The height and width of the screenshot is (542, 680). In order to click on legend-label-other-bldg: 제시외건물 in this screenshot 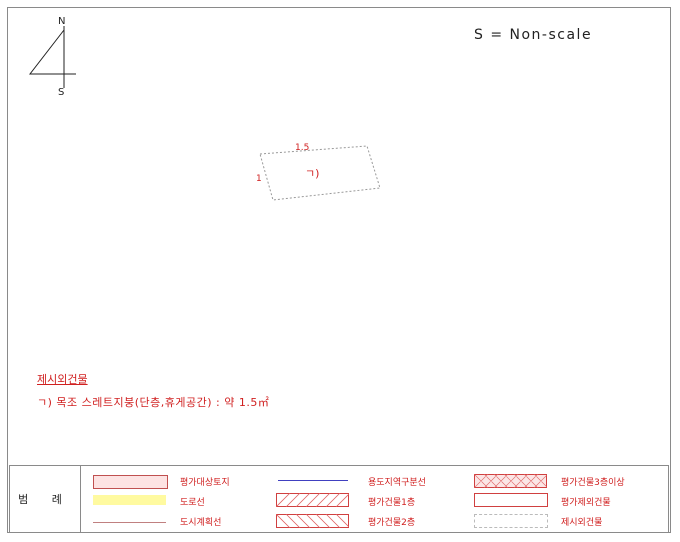, I will do `click(582, 523)`.